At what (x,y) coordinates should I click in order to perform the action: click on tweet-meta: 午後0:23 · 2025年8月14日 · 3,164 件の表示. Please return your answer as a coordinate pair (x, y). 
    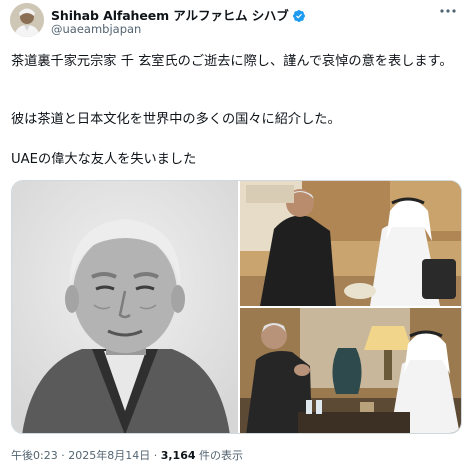
    Looking at the image, I should click on (127, 455).